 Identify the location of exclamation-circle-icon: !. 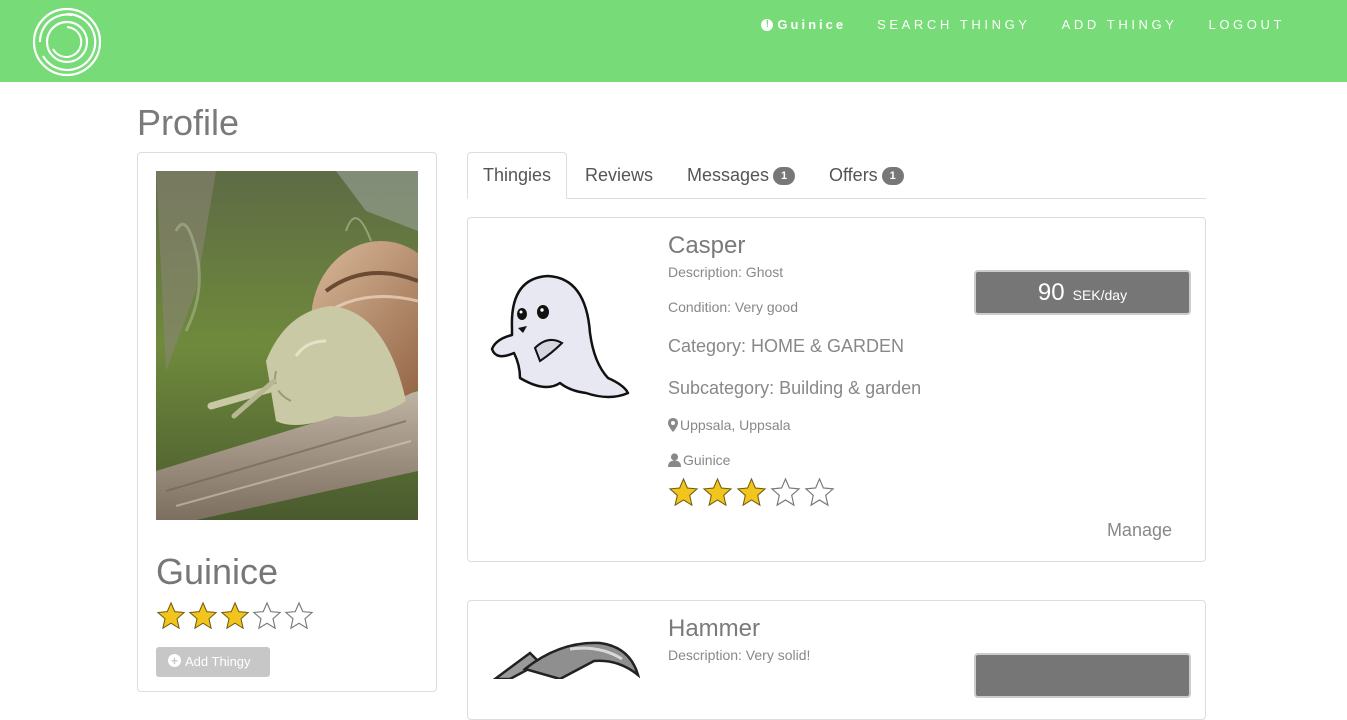
(767, 25).